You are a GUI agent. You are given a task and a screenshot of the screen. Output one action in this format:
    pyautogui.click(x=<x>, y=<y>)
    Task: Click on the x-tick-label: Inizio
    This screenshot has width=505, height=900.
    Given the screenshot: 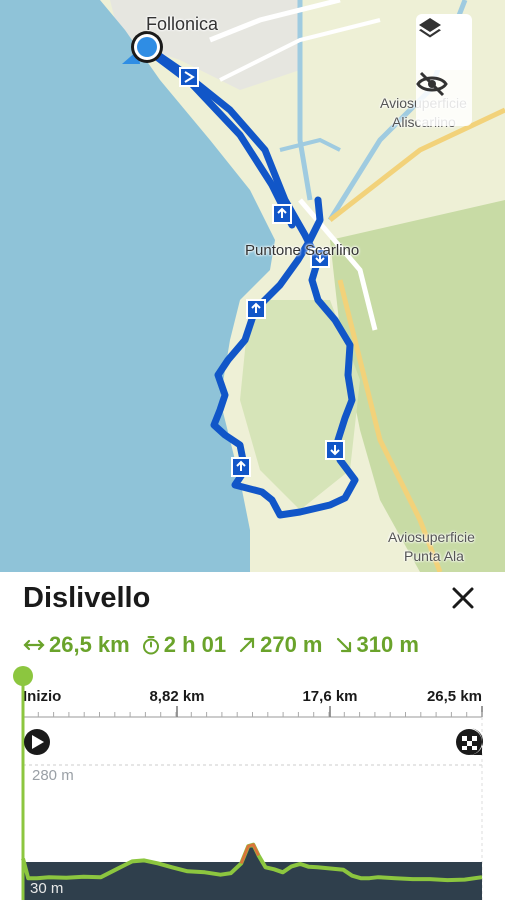 What is the action you would take?
    pyautogui.click(x=42, y=696)
    